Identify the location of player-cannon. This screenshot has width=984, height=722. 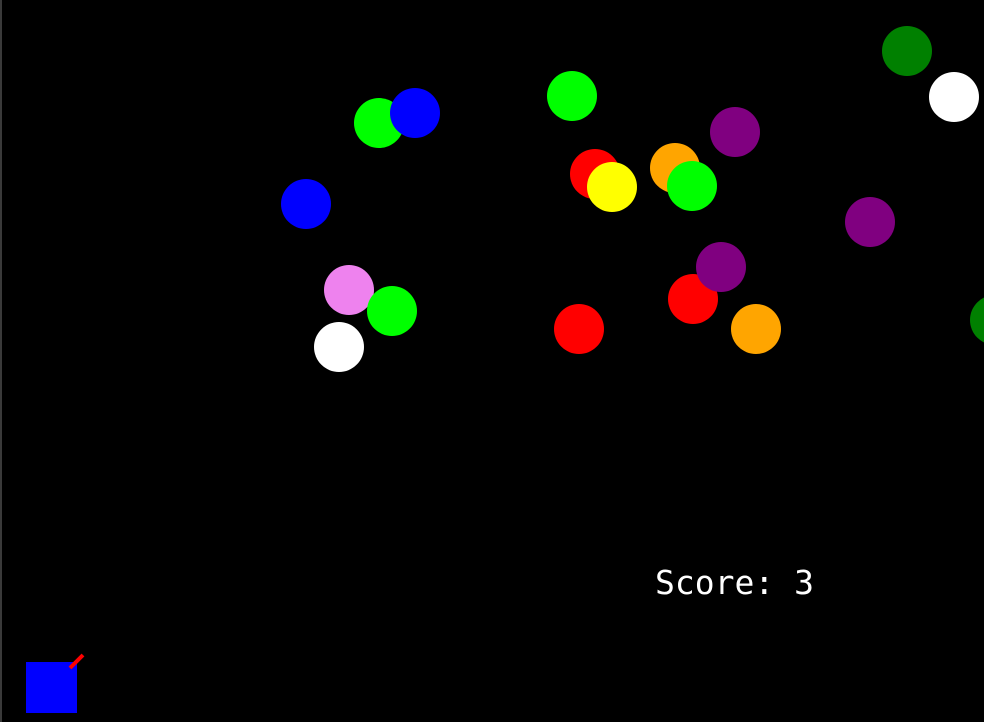
(55, 683).